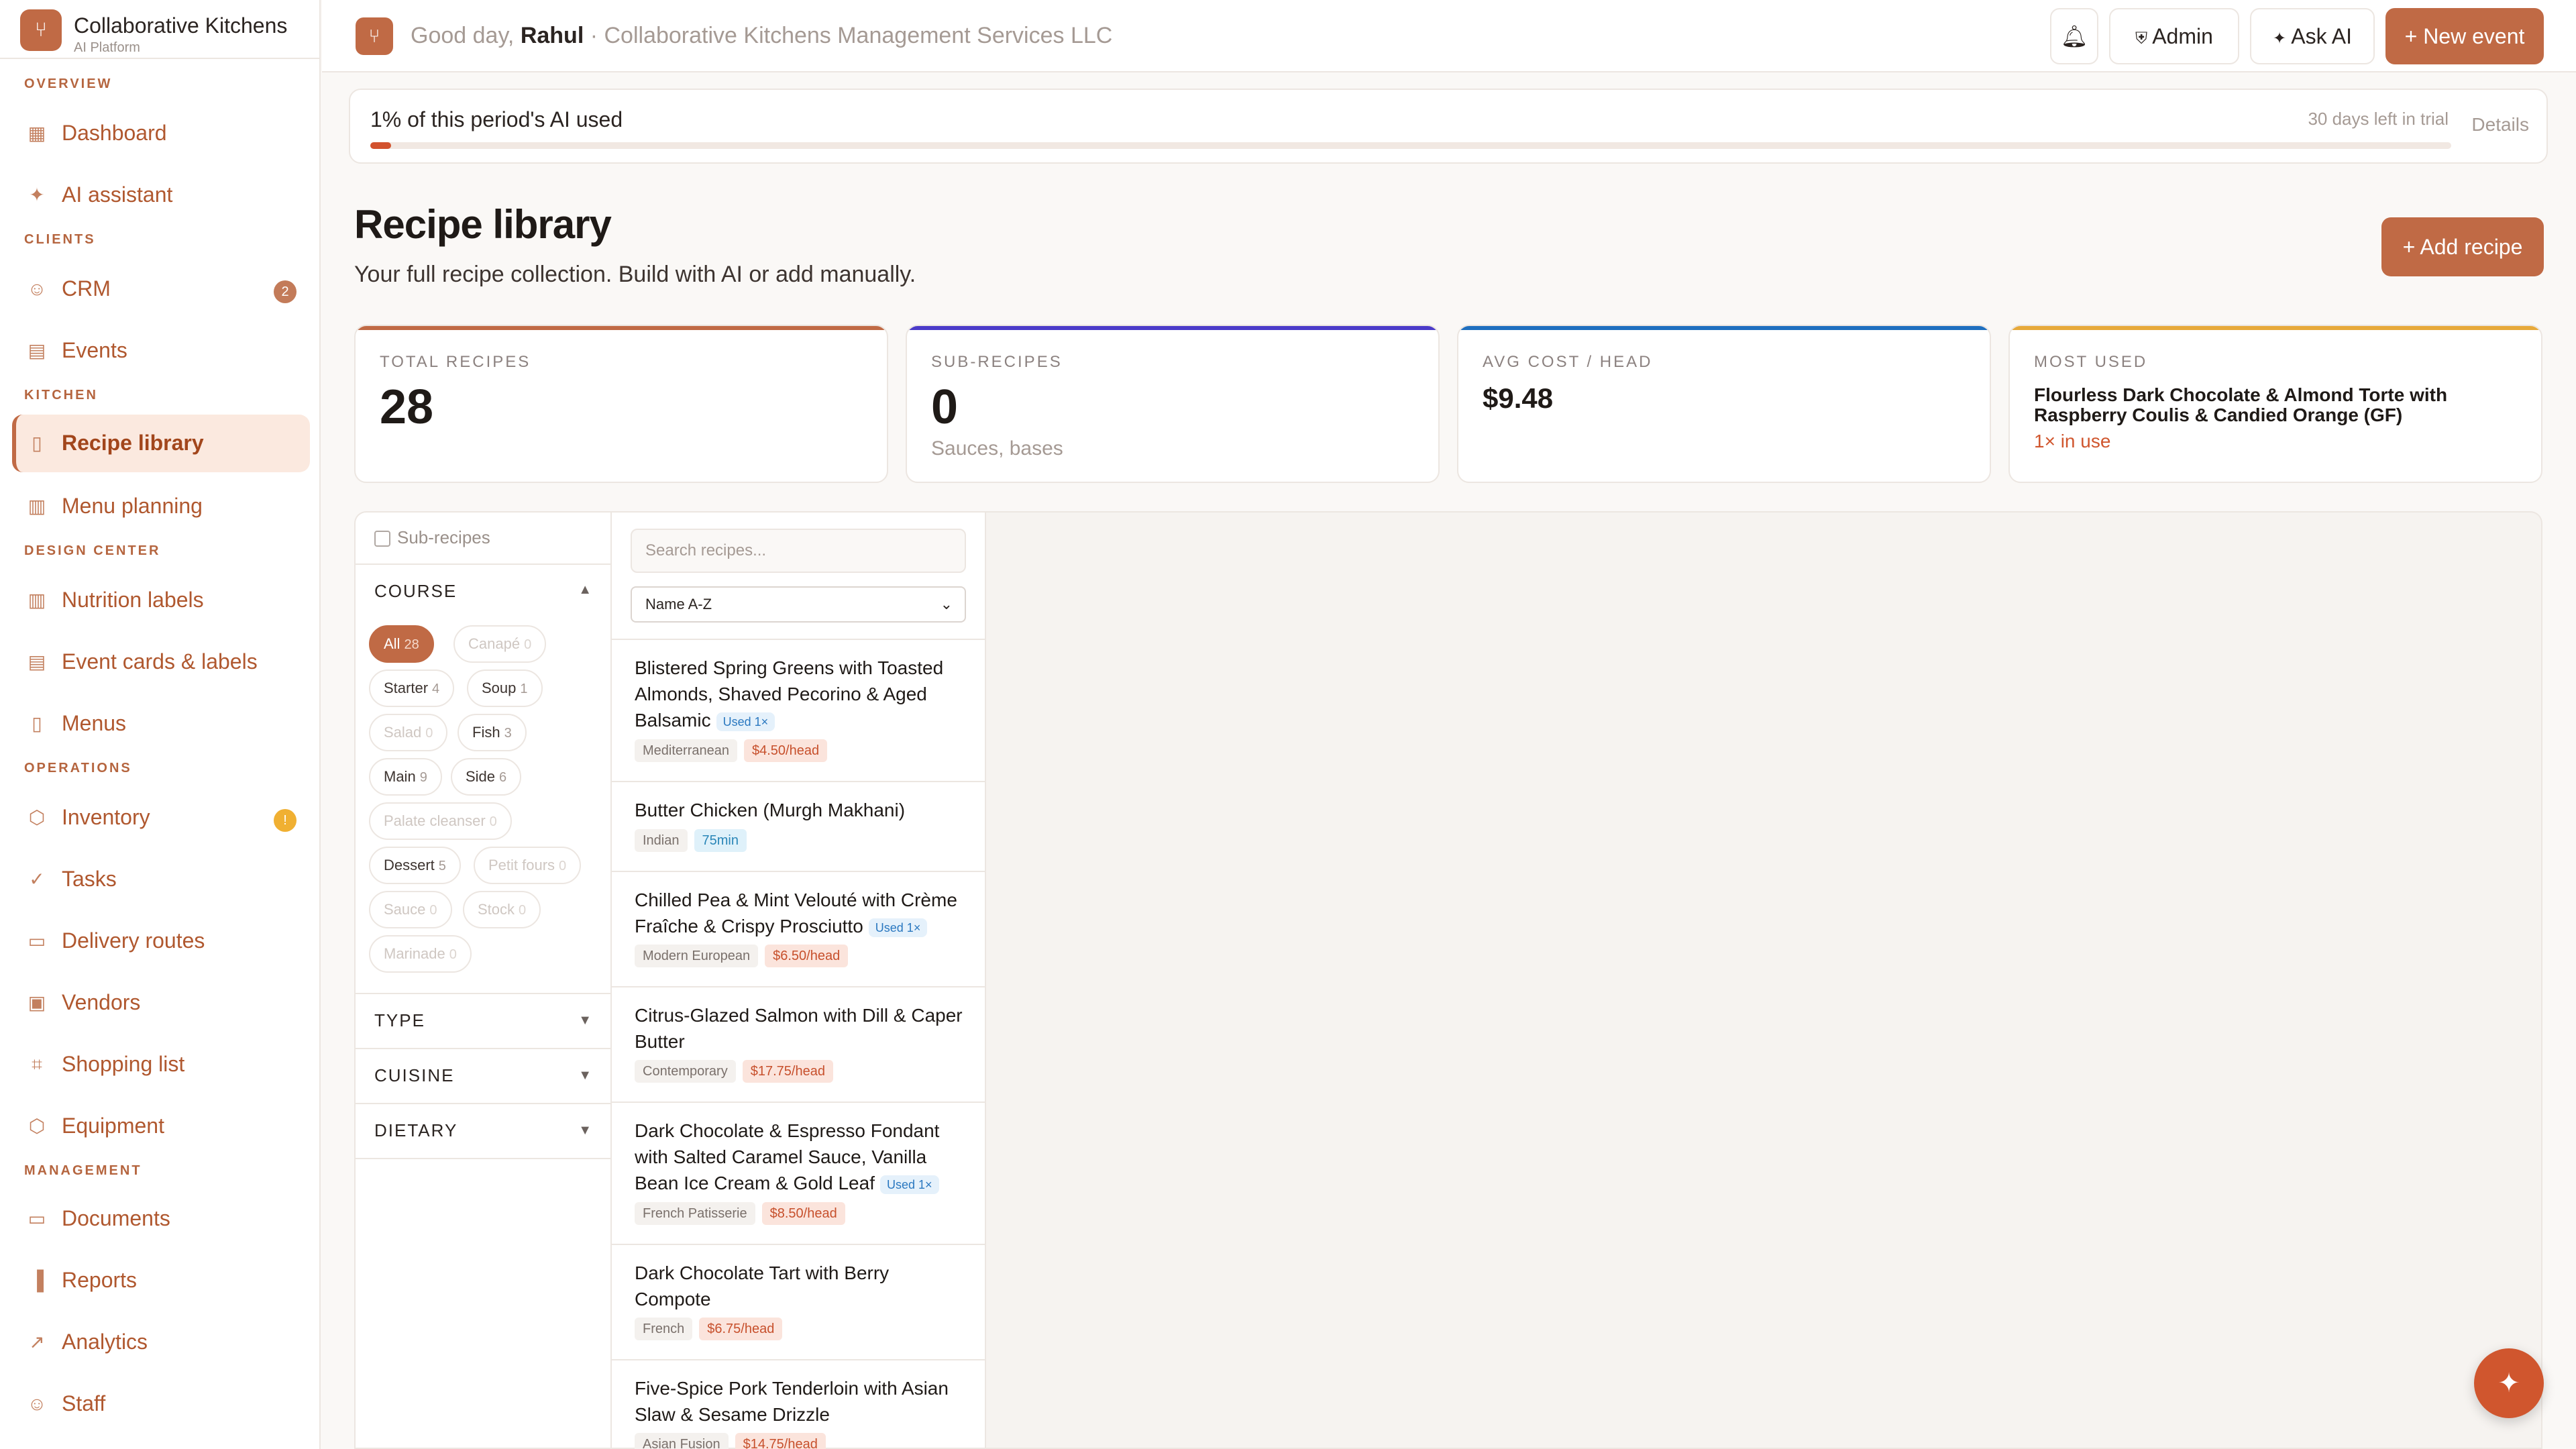 The height and width of the screenshot is (1449, 2576). Describe the element at coordinates (2462, 246) in the screenshot. I see `add-recipe-button: + Add recipe` at that location.